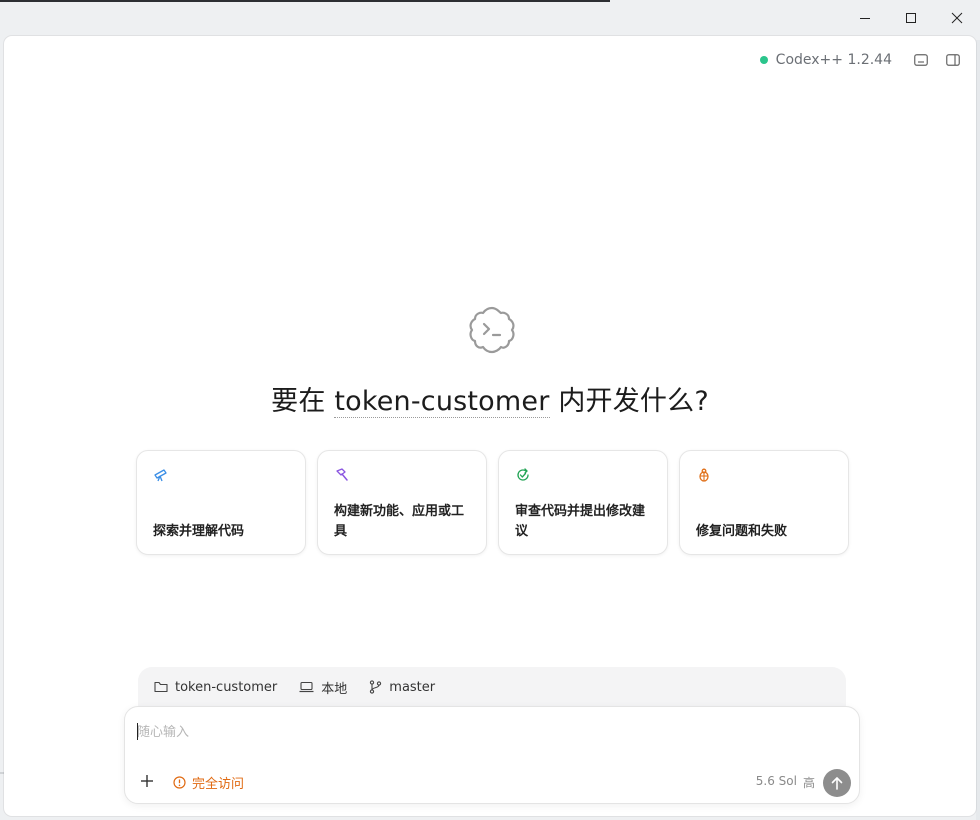 The height and width of the screenshot is (820, 980). What do you see at coordinates (303, 401) in the screenshot?
I see `title-prefix: 要在` at bounding box center [303, 401].